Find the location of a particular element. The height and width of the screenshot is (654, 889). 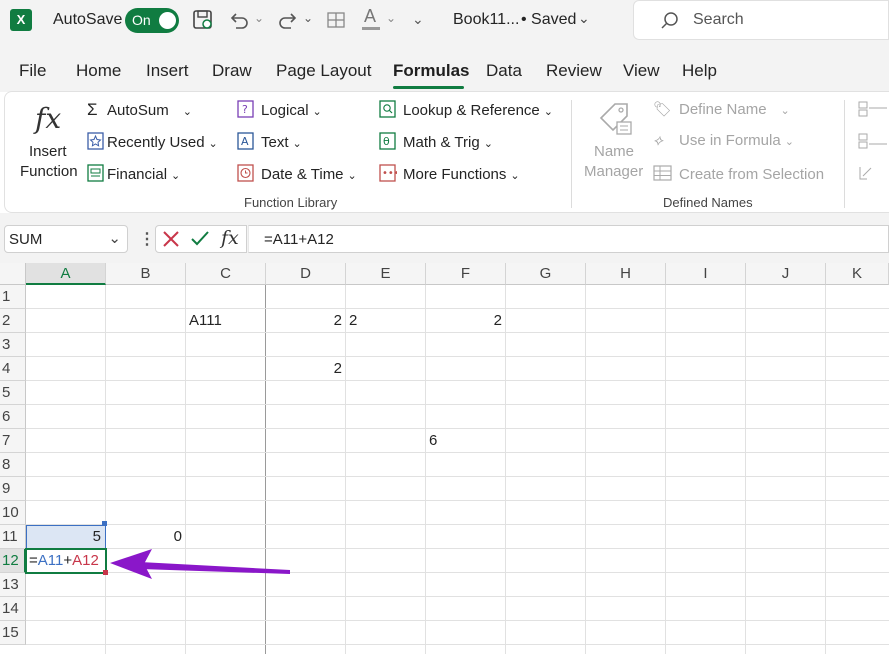

cell-a12-editing: =A11+A12 is located at coordinates (66, 561).